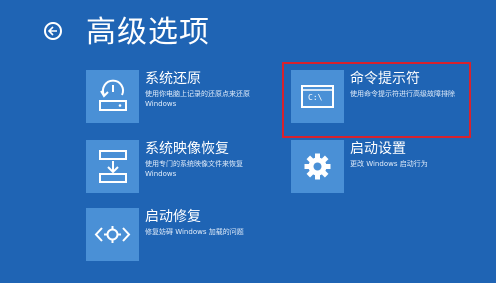 This screenshot has width=496, height=283. I want to click on back-button, so click(53, 31).